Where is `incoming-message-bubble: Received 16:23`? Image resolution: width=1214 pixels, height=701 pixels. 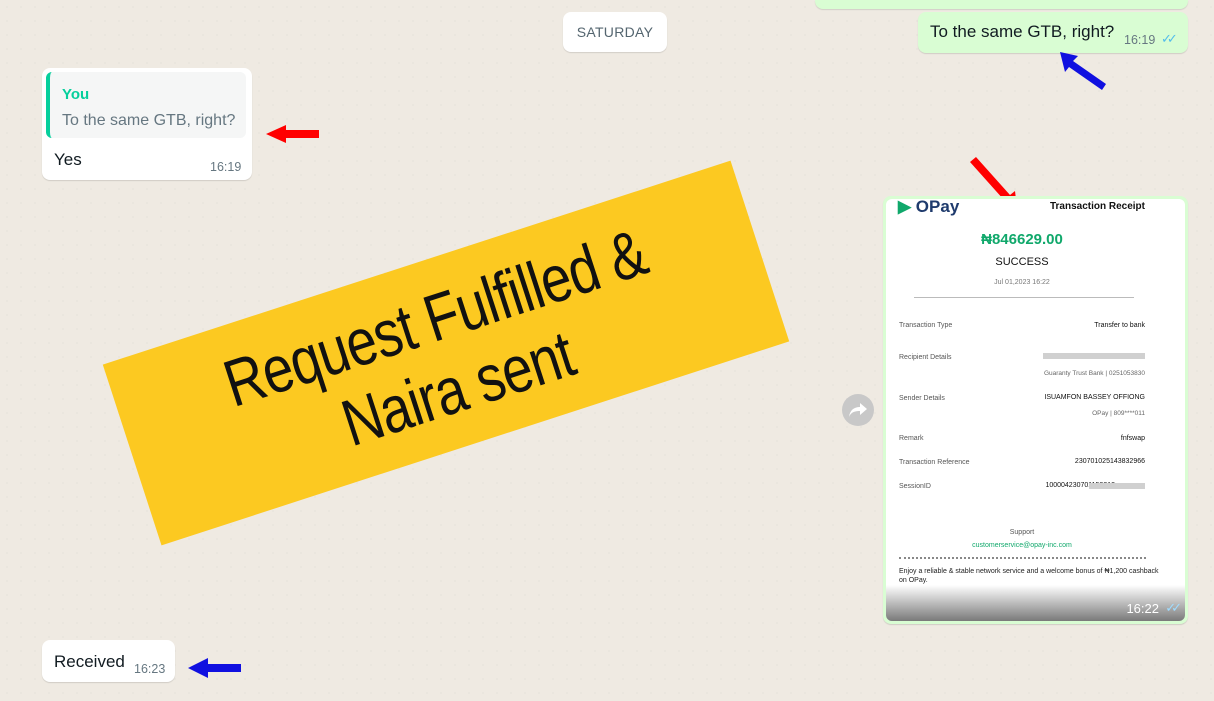
incoming-message-bubble: Received 16:23 is located at coordinates (108, 661).